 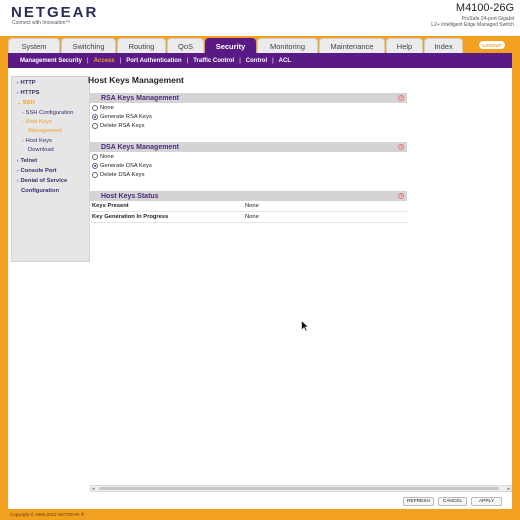 I want to click on status-row: Keys Present None, so click(x=248, y=206).